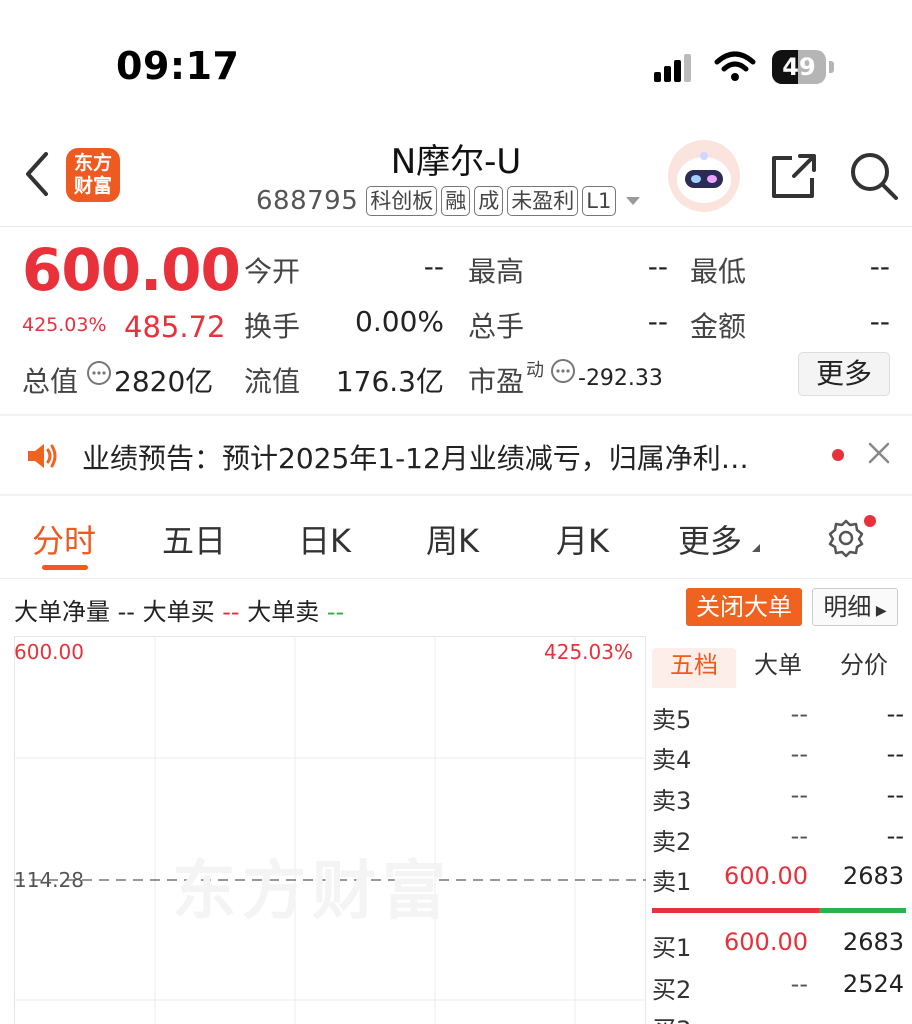 The image size is (912, 1024). Describe the element at coordinates (178, 66) in the screenshot. I see `status-time: 09:17` at that location.